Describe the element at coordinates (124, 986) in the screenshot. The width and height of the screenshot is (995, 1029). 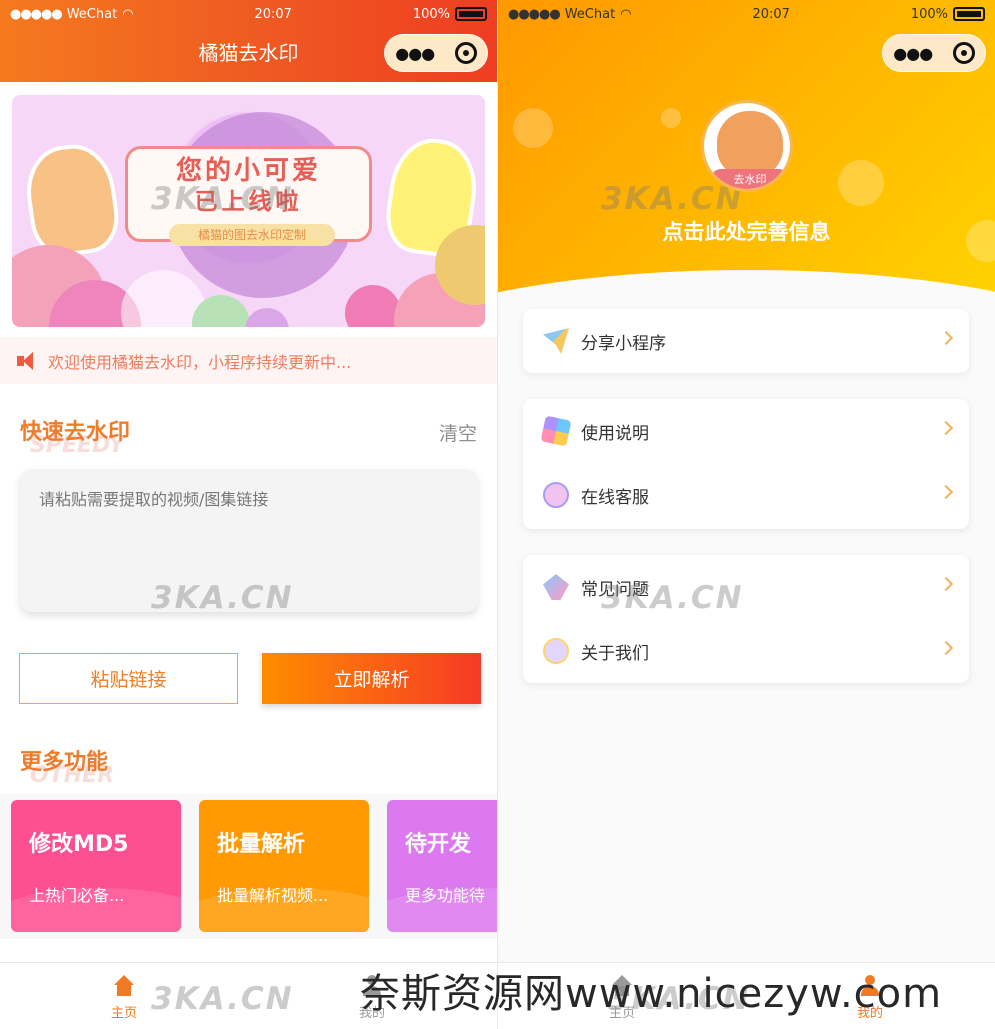
I see `home-icon` at that location.